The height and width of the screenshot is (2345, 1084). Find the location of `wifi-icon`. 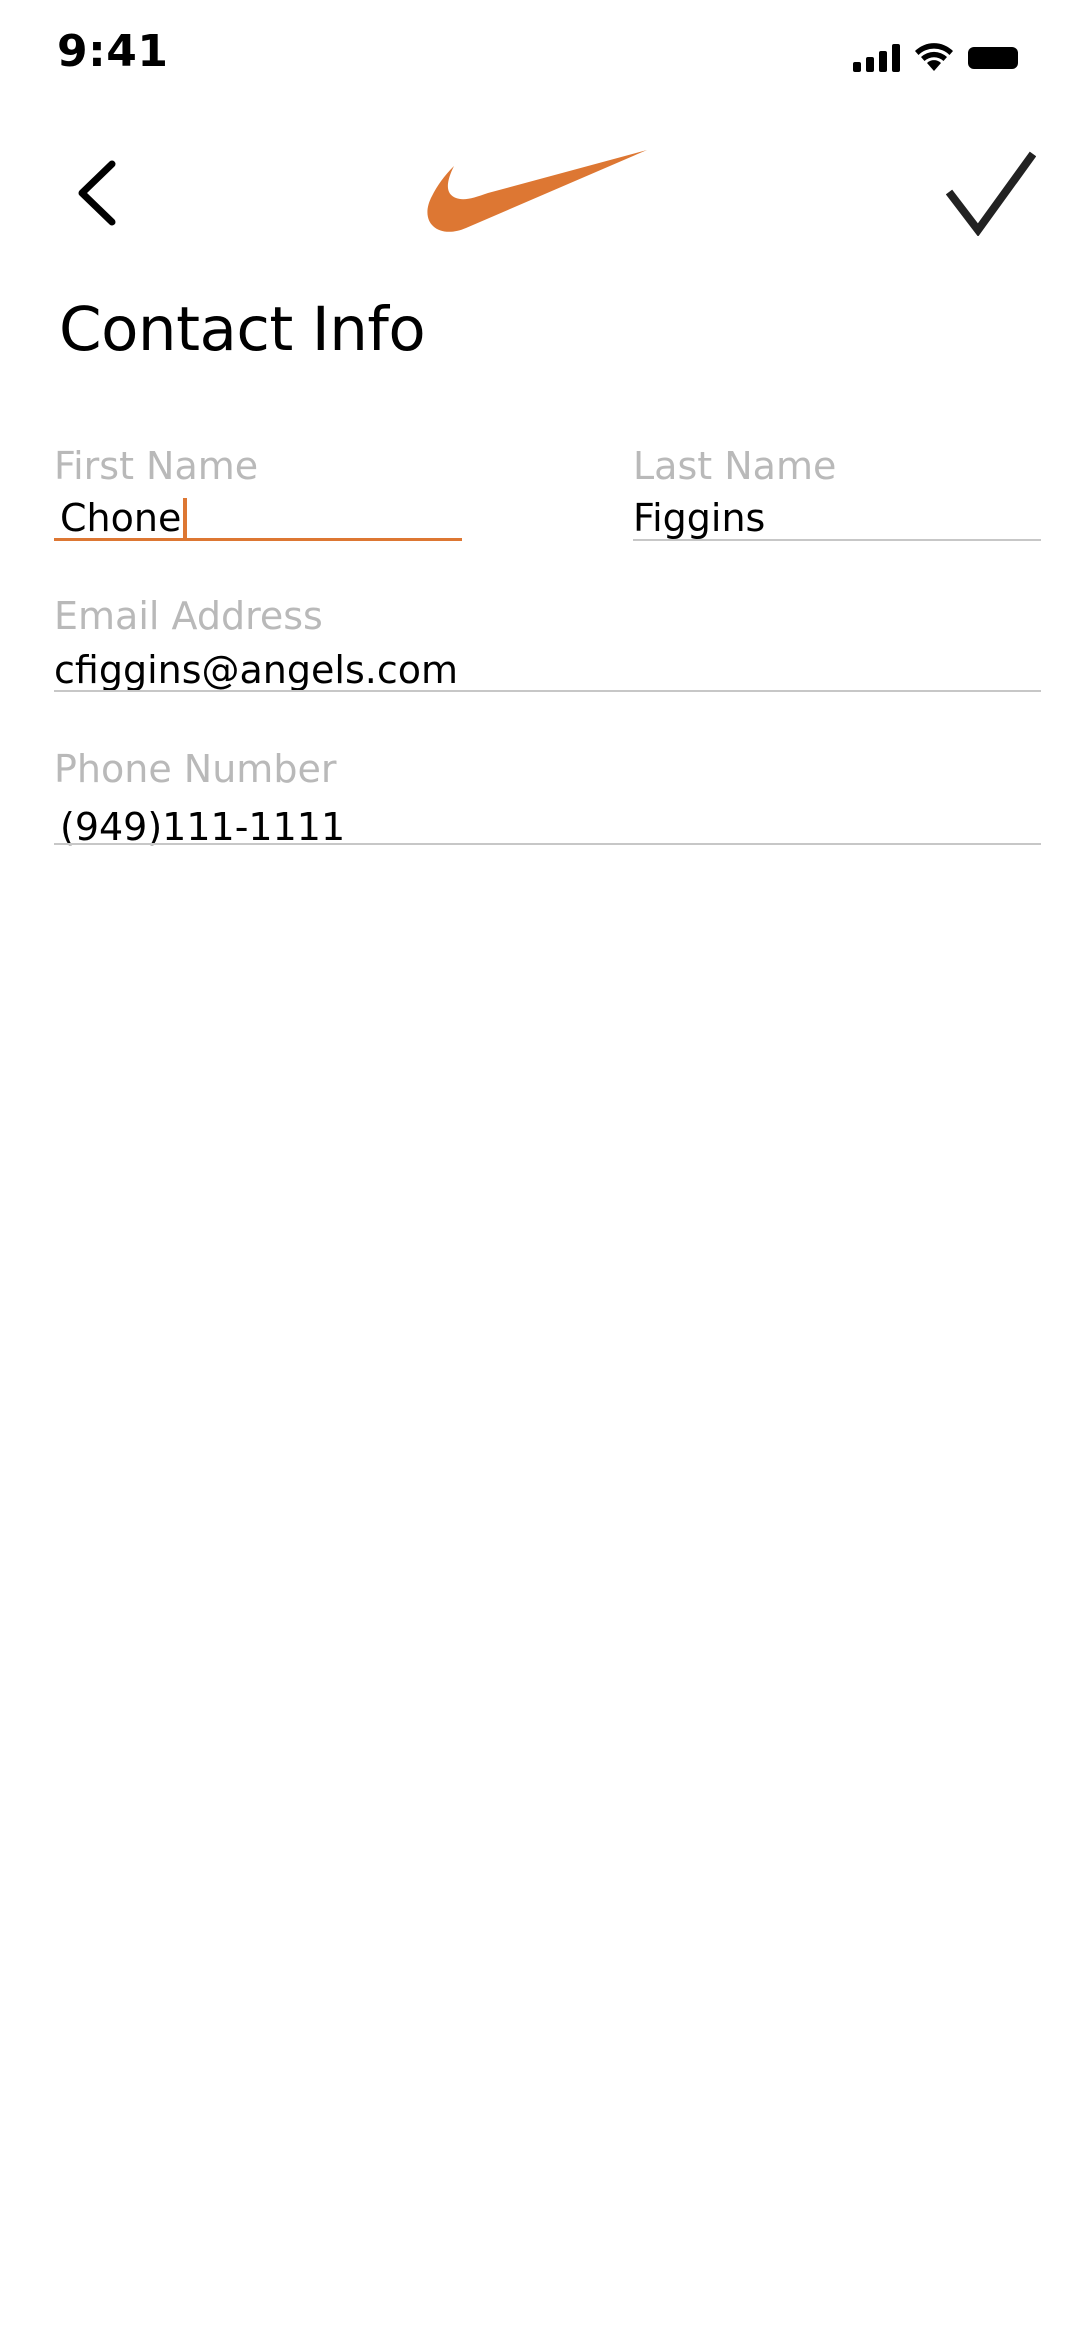

wifi-icon is located at coordinates (934, 57).